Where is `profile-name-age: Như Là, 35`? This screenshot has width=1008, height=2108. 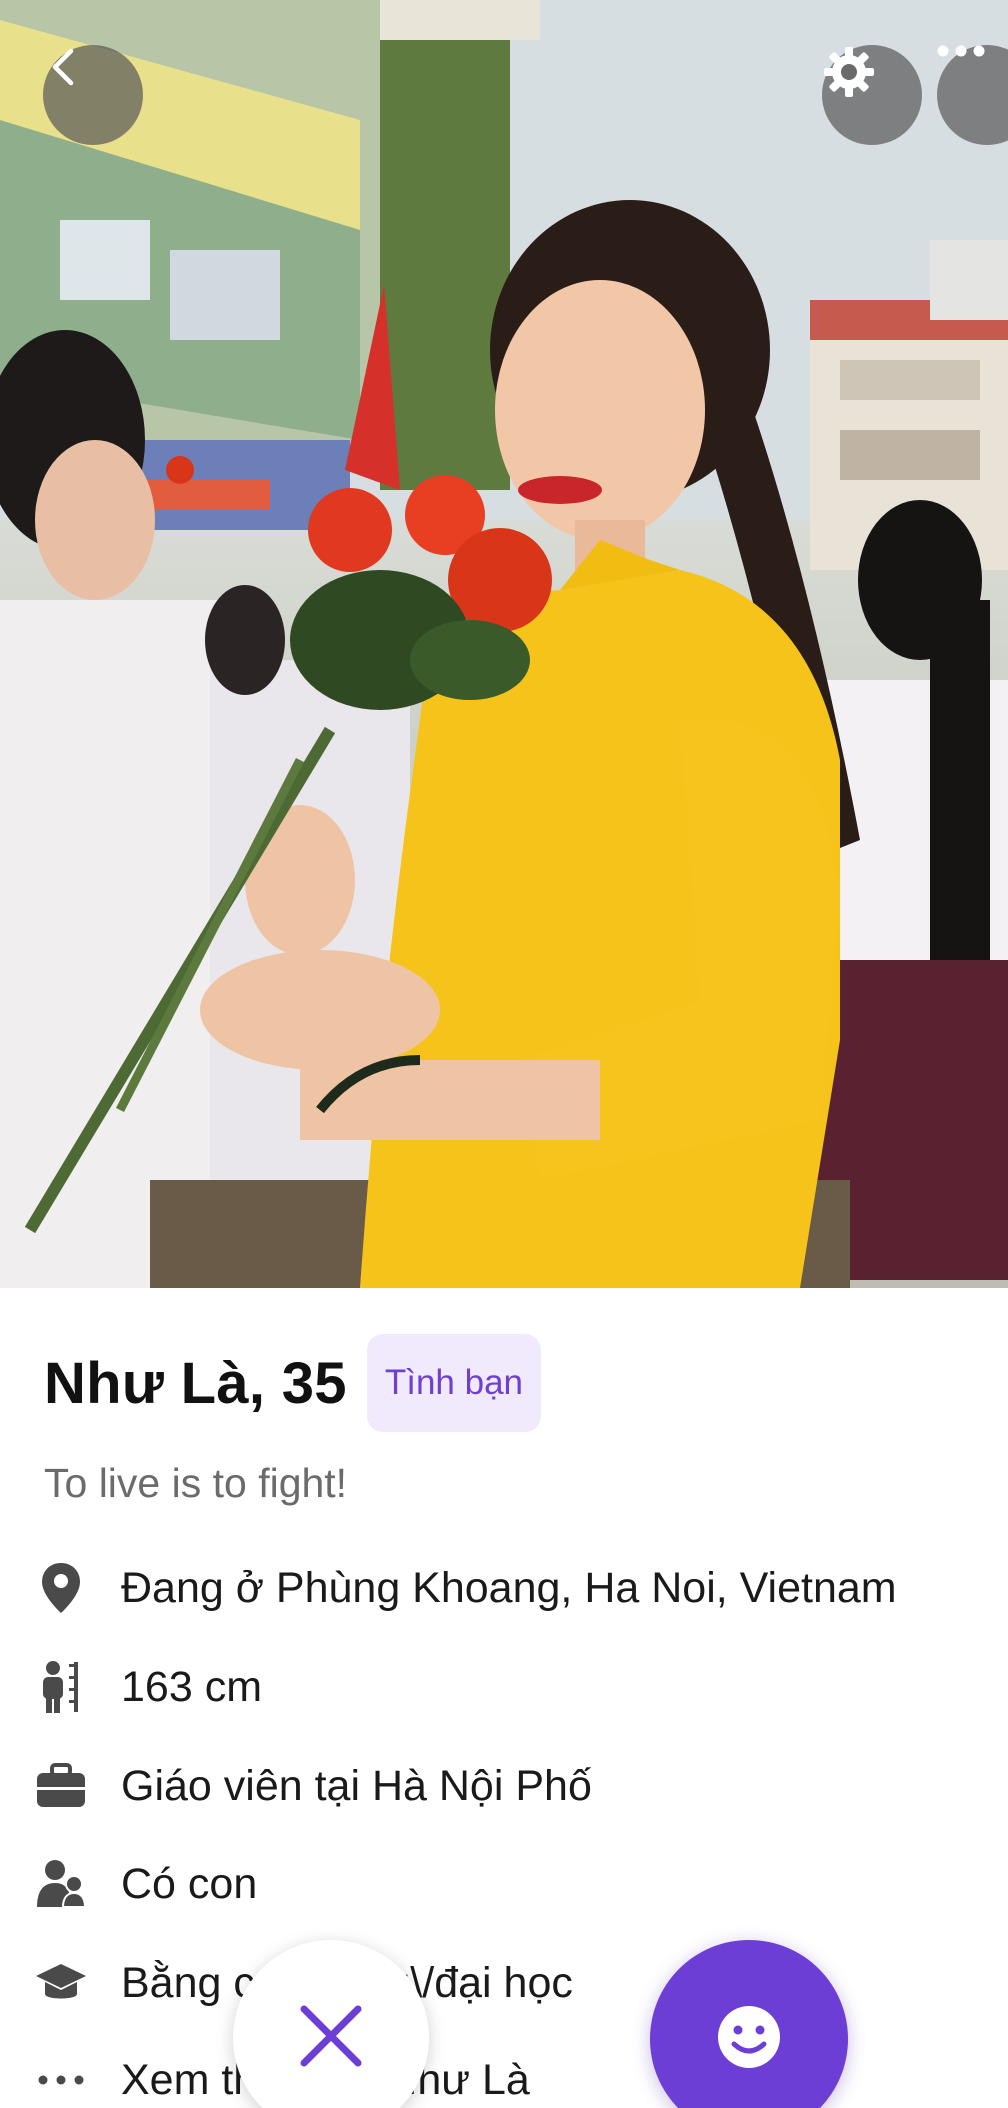 profile-name-age: Như Là, 35 is located at coordinates (195, 1383).